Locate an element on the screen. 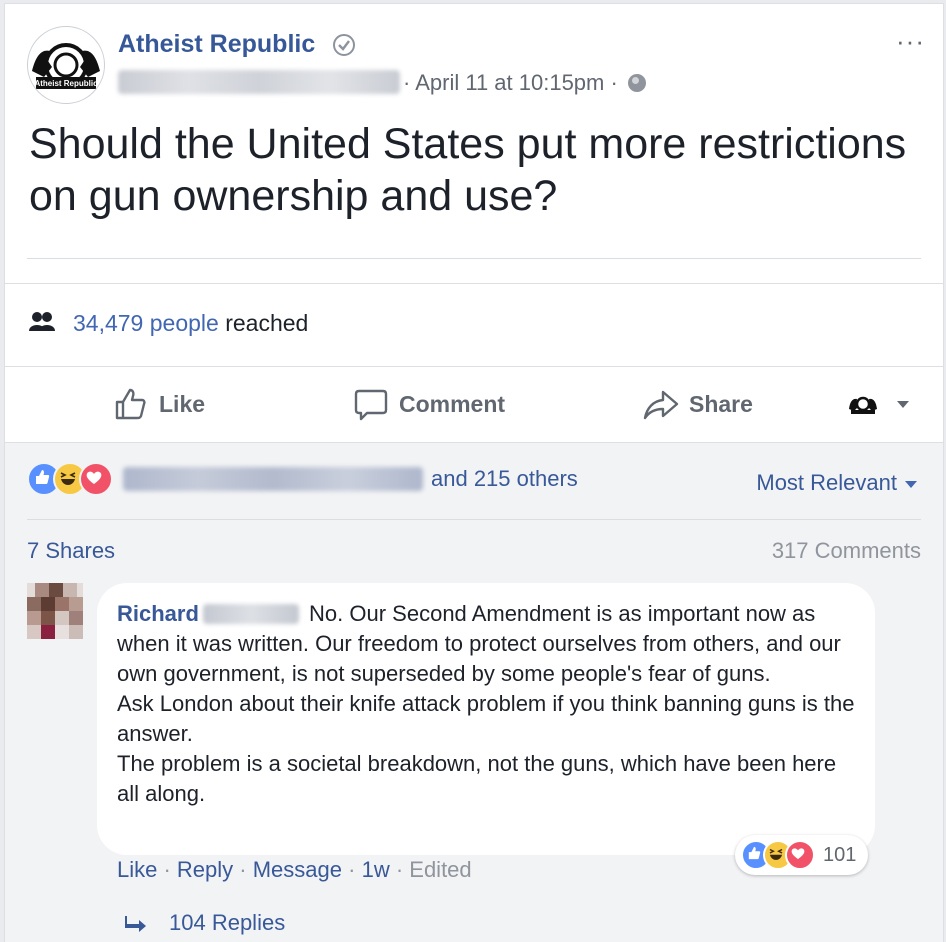 This screenshot has width=946, height=942. comment-reactions-badge: 101 is located at coordinates (802, 855).